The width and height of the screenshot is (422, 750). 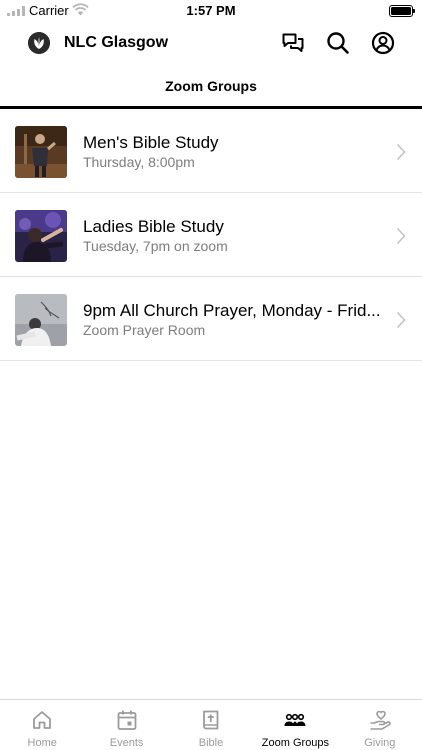 I want to click on list-item: Men's Bible Study Thursday, 8:00pm, so click(x=211, y=151).